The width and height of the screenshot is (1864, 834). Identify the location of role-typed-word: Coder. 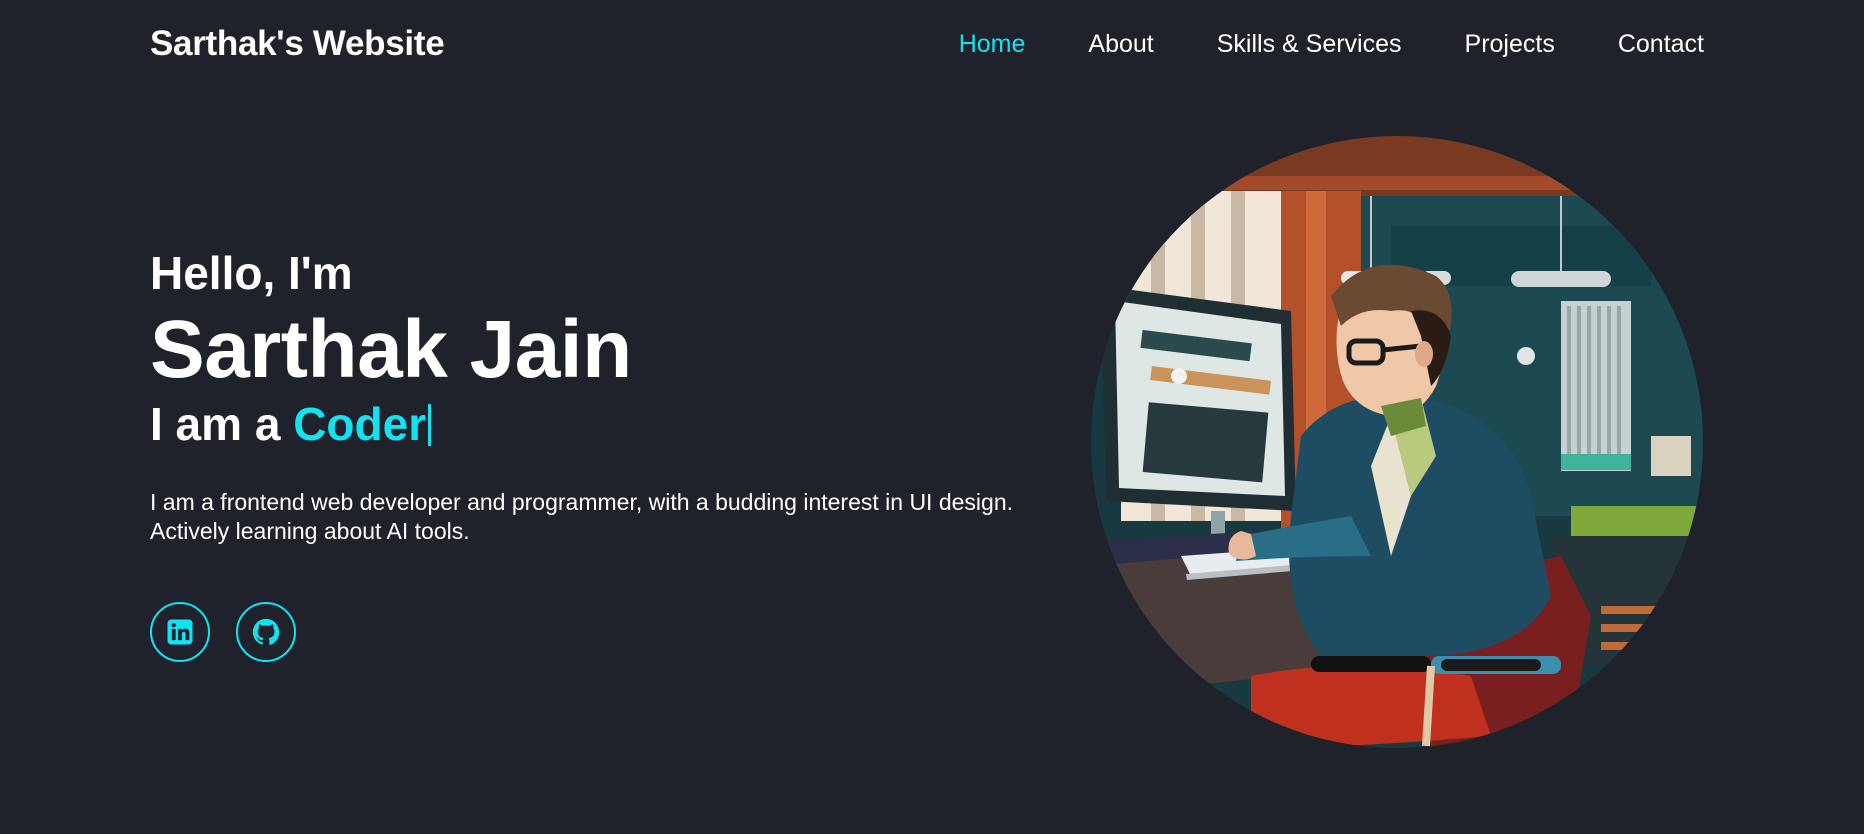
(360, 424).